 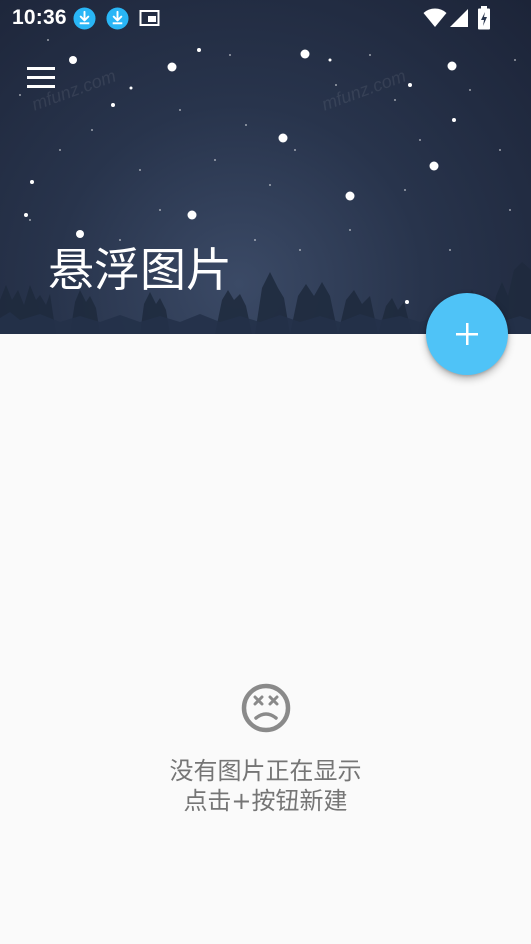 I want to click on empty-state: 没有图片正在显示 点击+按钮新建, so click(x=265, y=749).